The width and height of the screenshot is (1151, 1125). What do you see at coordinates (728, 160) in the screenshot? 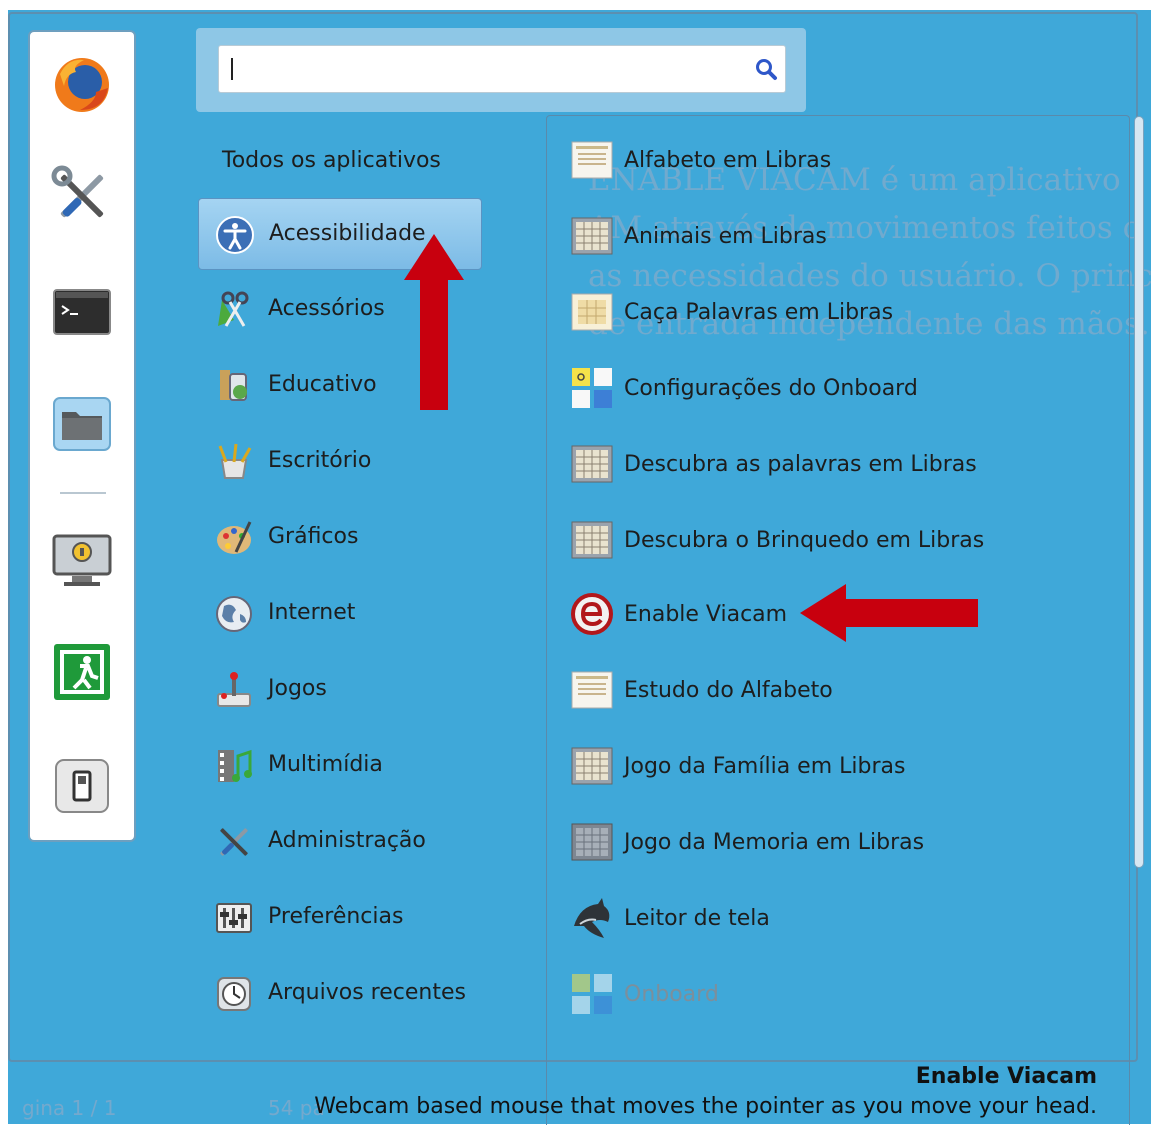
I see `app-label: Alfabeto em Libras` at bounding box center [728, 160].